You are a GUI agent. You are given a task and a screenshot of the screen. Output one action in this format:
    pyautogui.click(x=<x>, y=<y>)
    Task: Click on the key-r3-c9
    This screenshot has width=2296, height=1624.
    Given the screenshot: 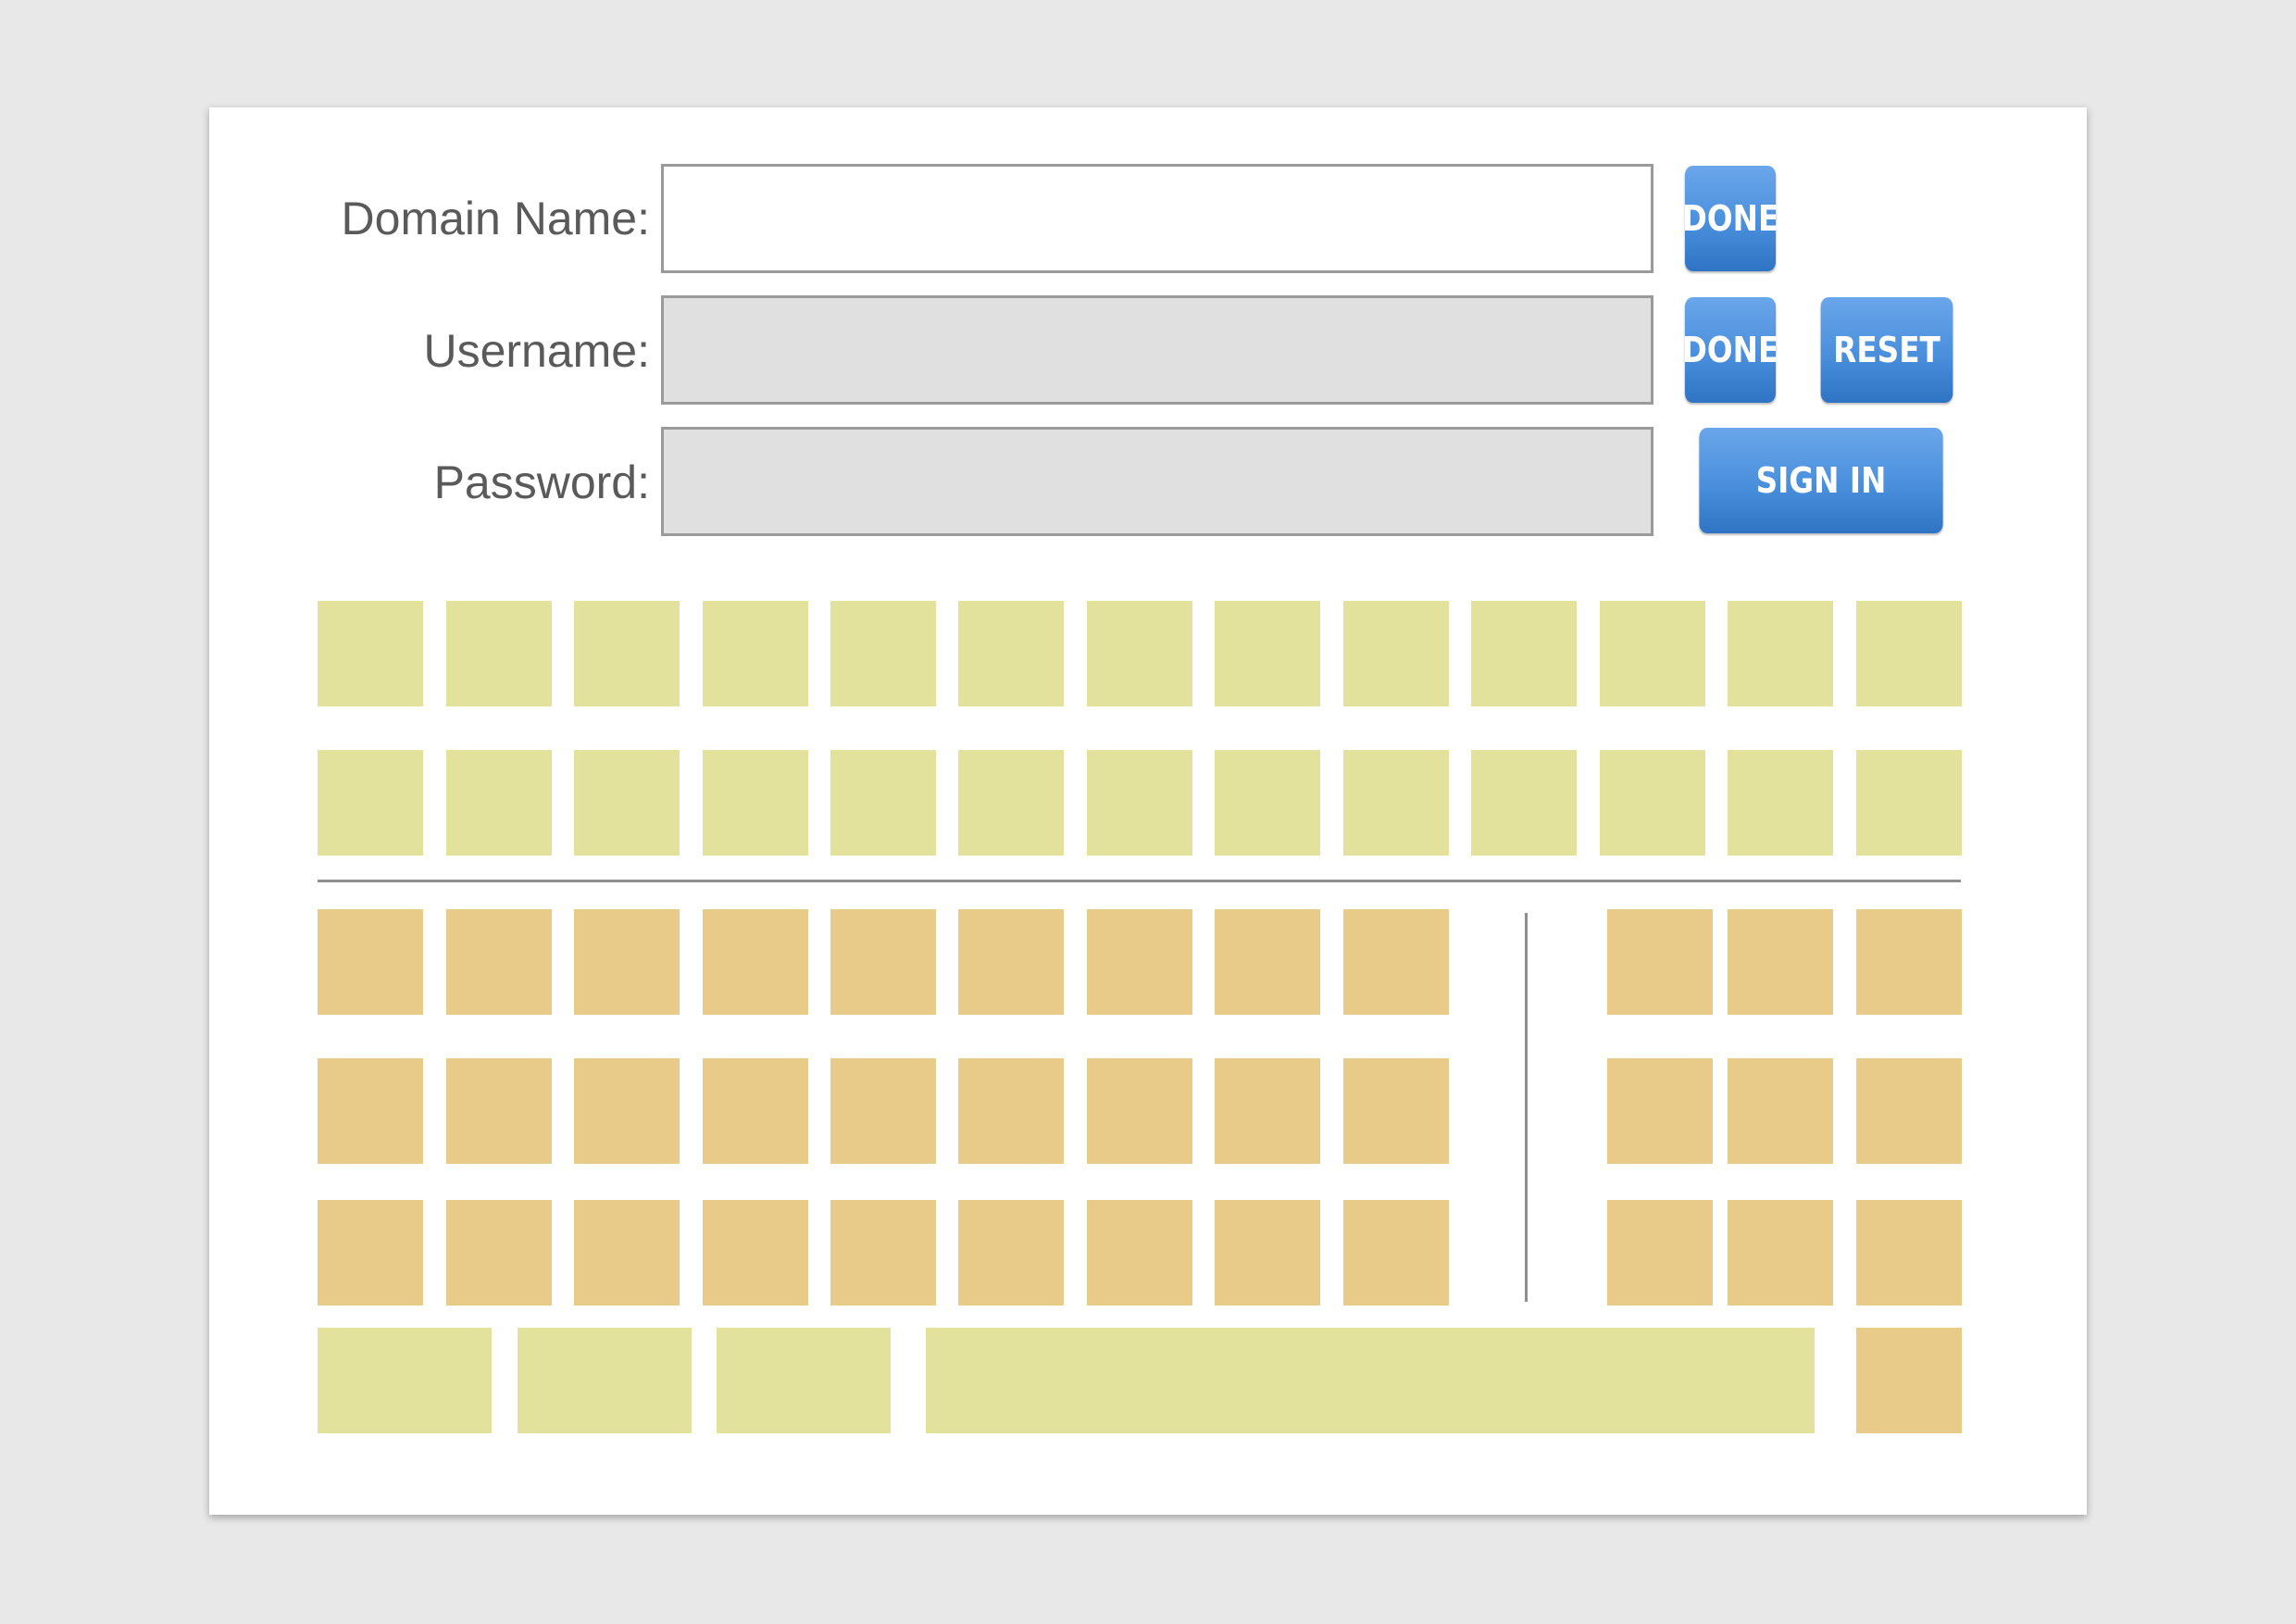 What is the action you would take?
    pyautogui.click(x=1396, y=962)
    